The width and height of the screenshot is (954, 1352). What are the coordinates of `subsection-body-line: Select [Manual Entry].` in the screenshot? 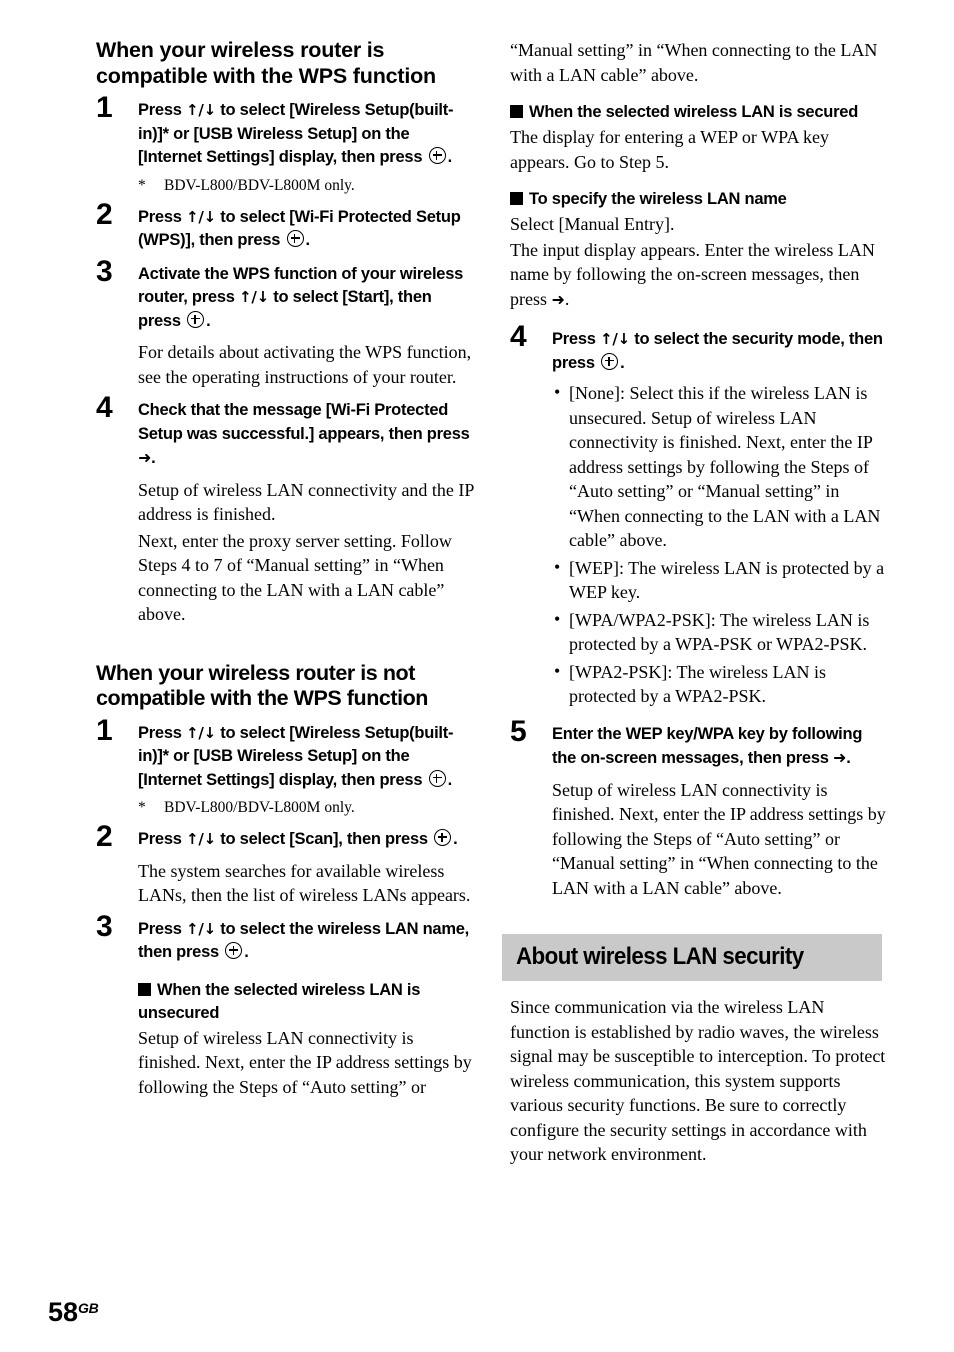 It's located at (592, 224).